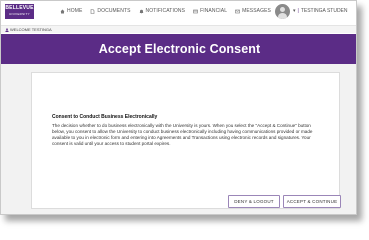 The image size is (369, 240). I want to click on nav-messages-label: MESSAGES, so click(256, 11).